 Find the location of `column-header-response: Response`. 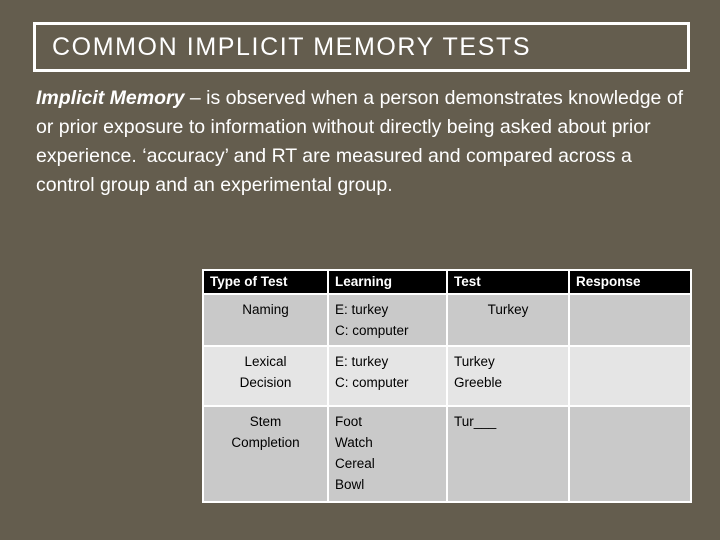

column-header-response: Response is located at coordinates (630, 282).